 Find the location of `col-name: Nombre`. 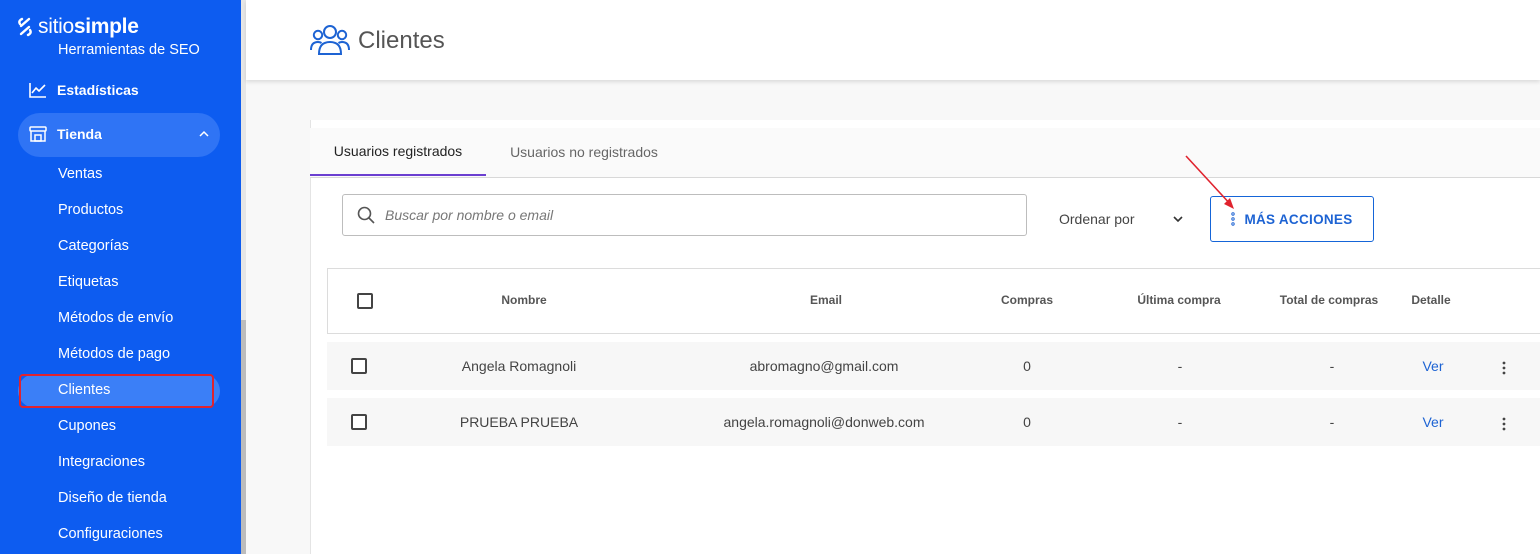

col-name: Nombre is located at coordinates (524, 300).